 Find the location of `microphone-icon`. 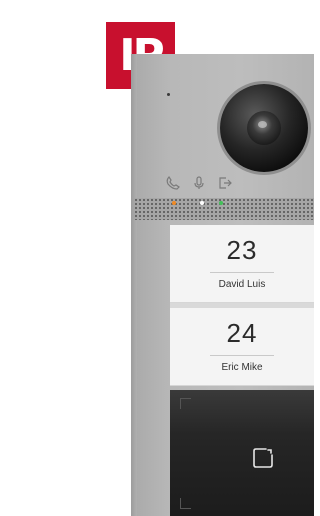

microphone-icon is located at coordinates (199, 182).